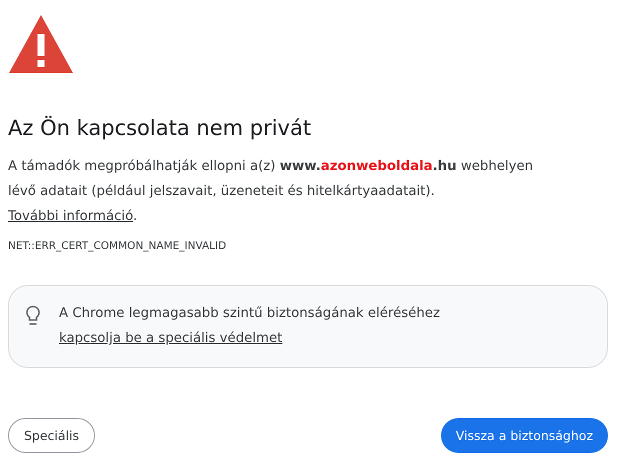 This screenshot has height=468, width=623. What do you see at coordinates (41, 44) in the screenshot?
I see `warning-icon` at bounding box center [41, 44].